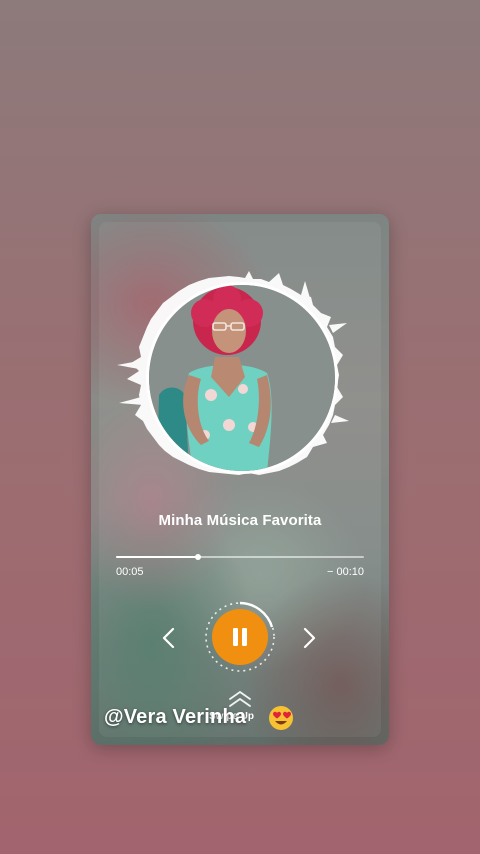 Image resolution: width=480 pixels, height=854 pixels. I want to click on album-cover, so click(242, 378).